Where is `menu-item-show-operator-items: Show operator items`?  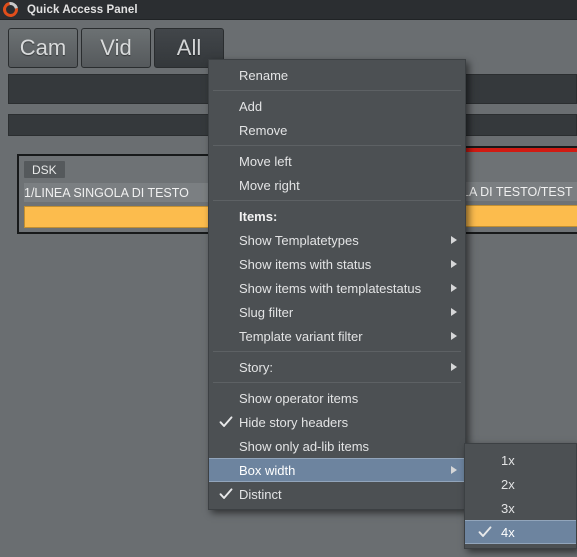 menu-item-show-operator-items: Show operator items is located at coordinates (337, 398).